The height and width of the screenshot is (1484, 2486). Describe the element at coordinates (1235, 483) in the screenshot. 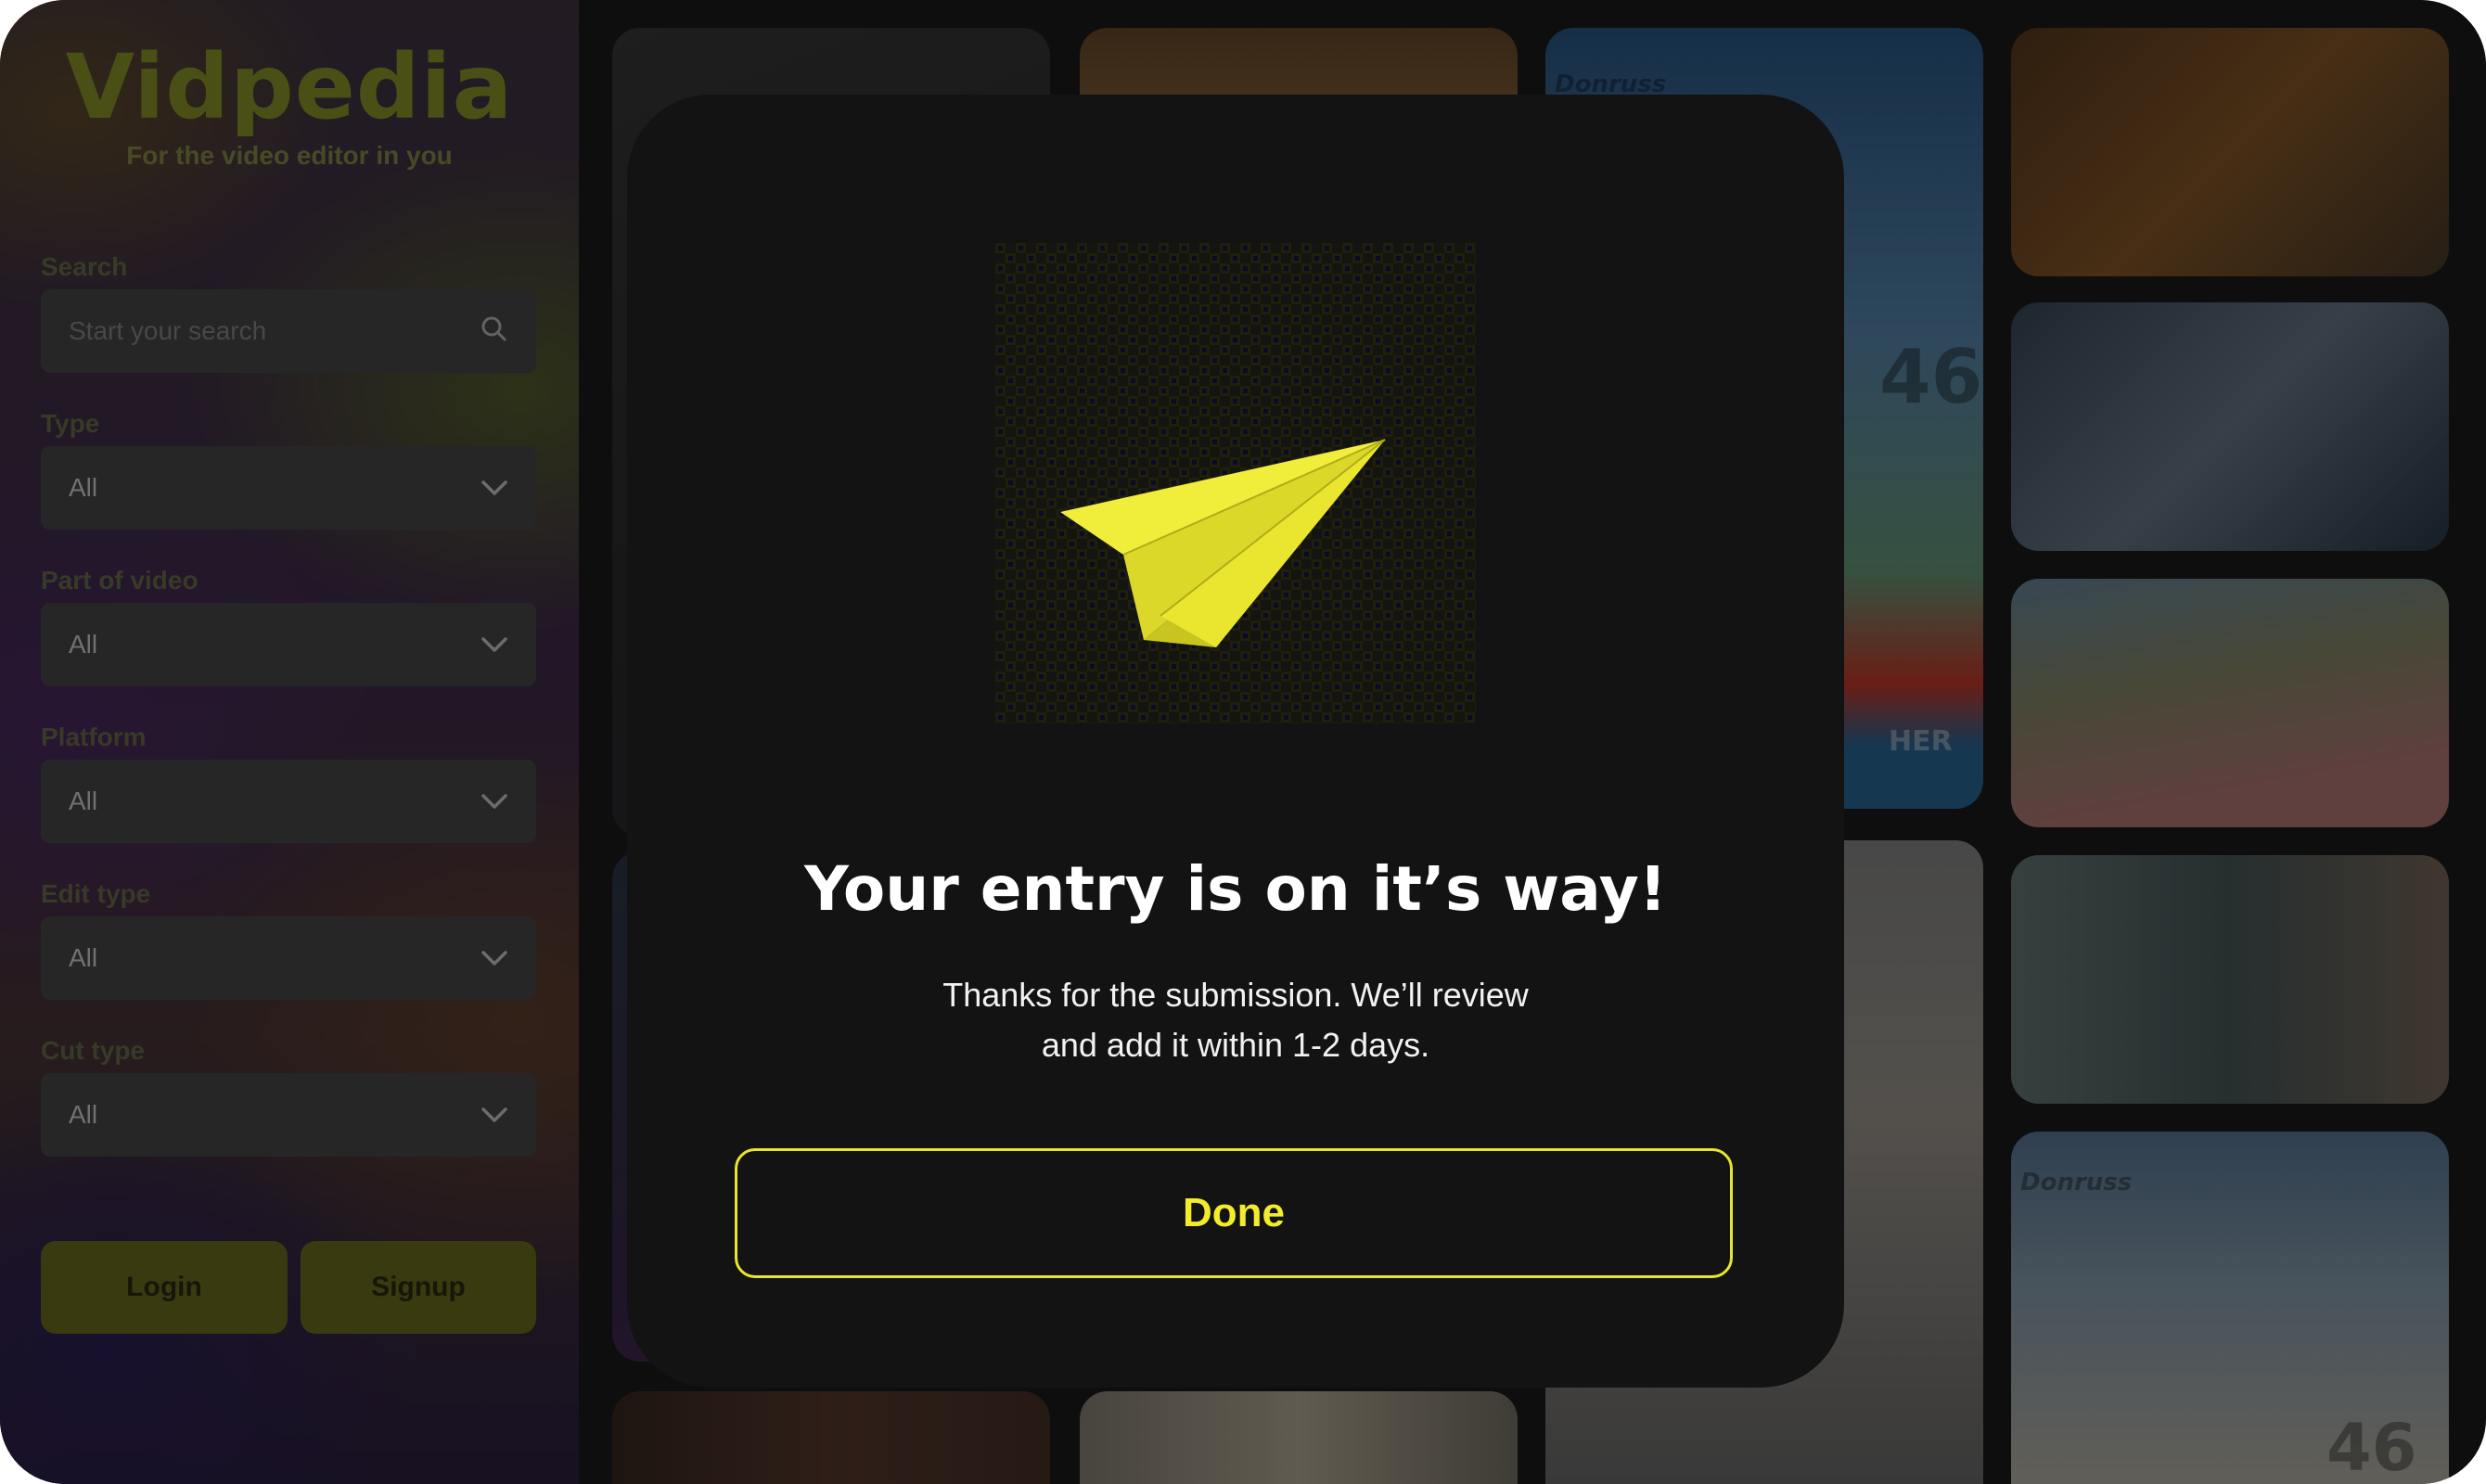

I see `paper-plane-icon` at that location.